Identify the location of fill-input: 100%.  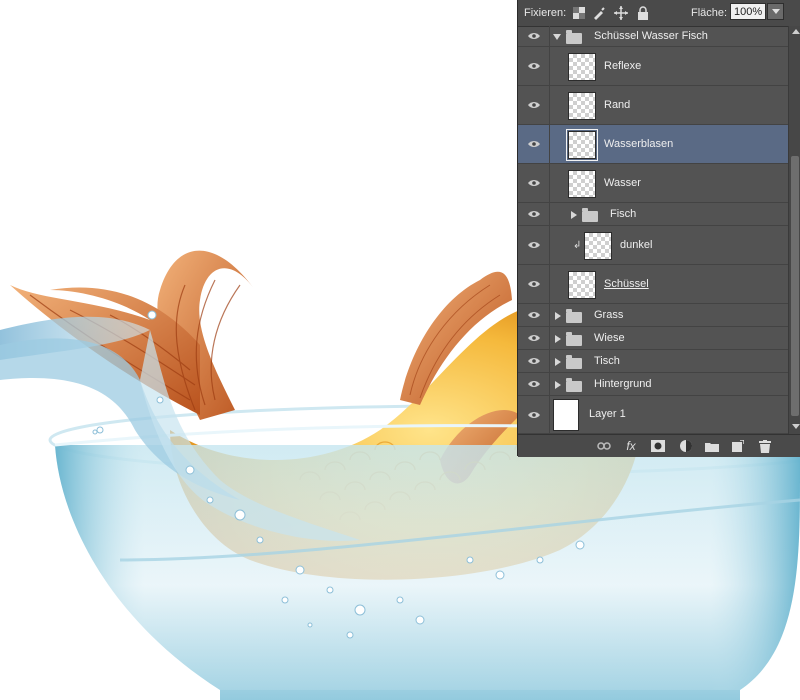
(748, 11).